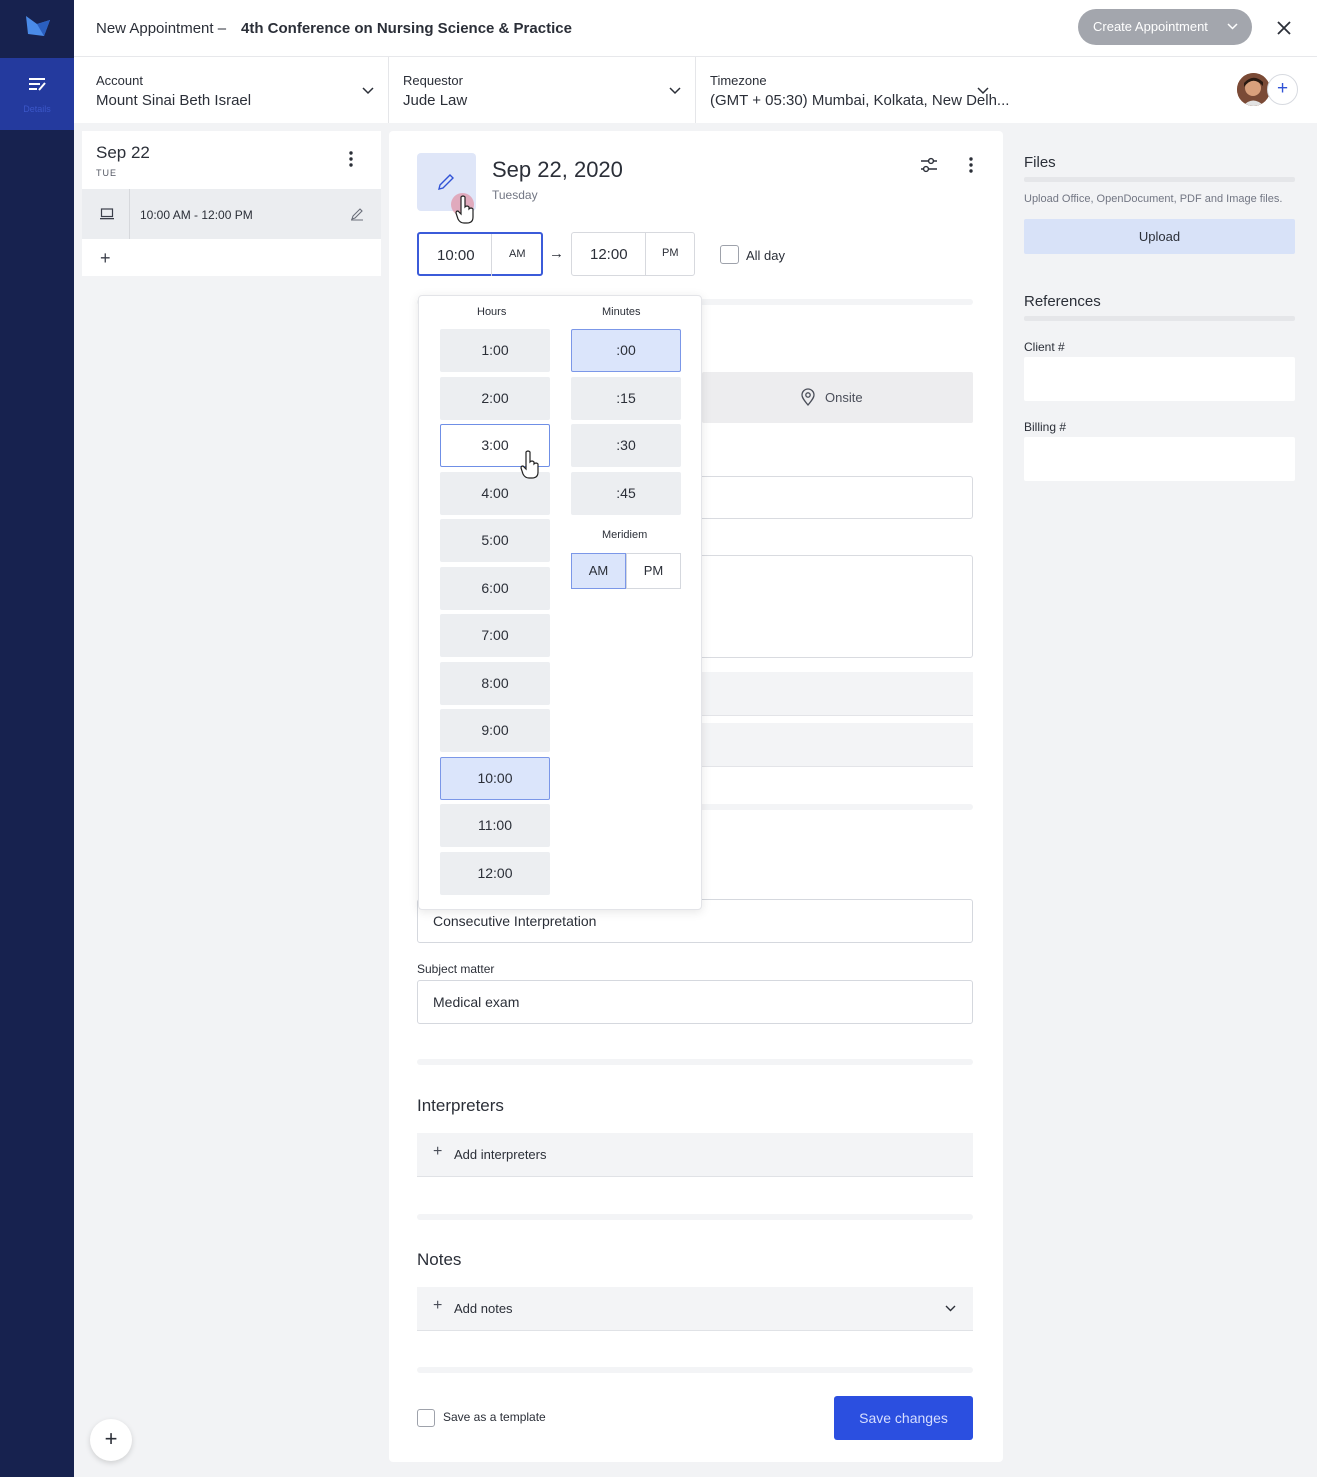 This screenshot has height=1477, width=1317. Describe the element at coordinates (438, 1151) in the screenshot. I see `plus-icon: +` at that location.